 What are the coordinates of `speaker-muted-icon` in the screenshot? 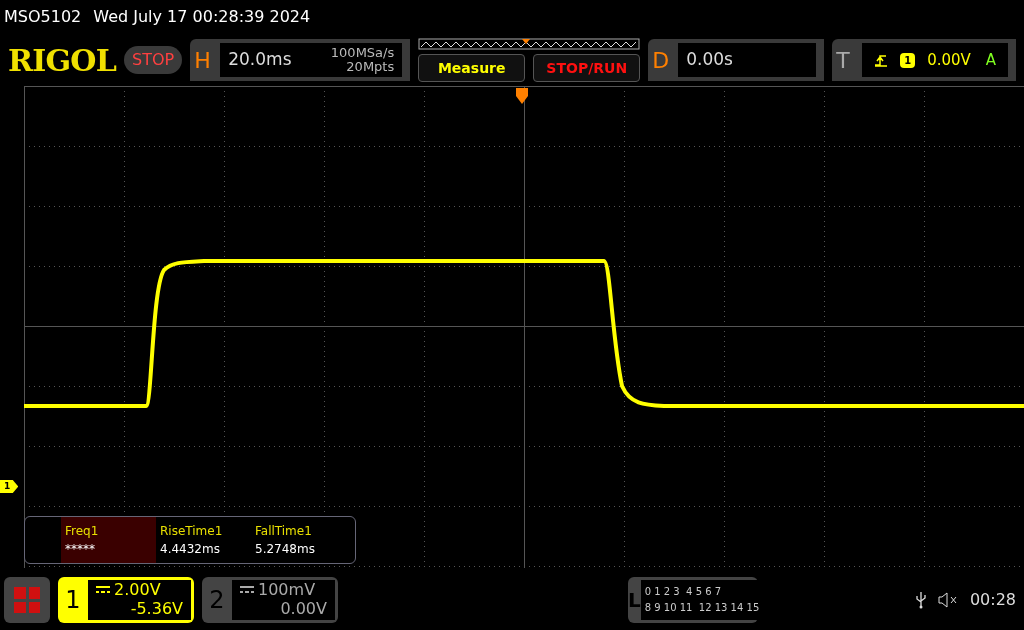 It's located at (947, 600).